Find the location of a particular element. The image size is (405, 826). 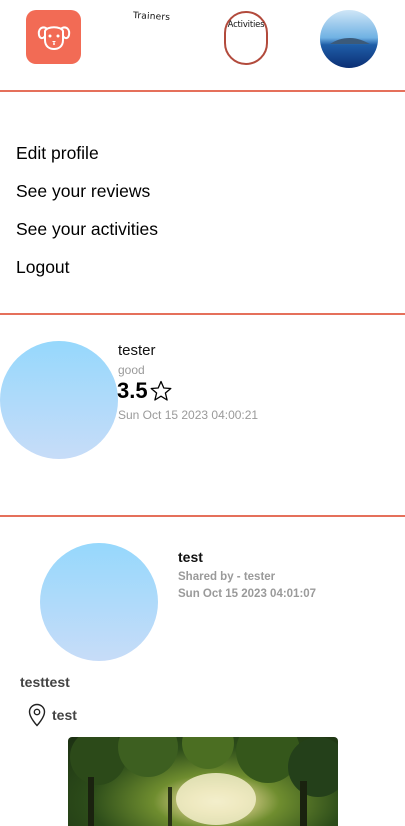

edit-profile-link: Edit profile is located at coordinates (87, 153).